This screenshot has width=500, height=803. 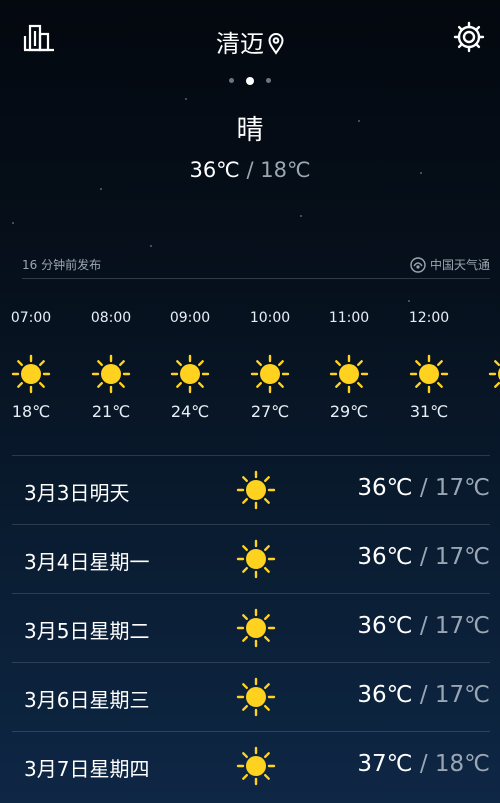 What do you see at coordinates (484, 360) in the screenshot?
I see `hourly-item: 1 3` at bounding box center [484, 360].